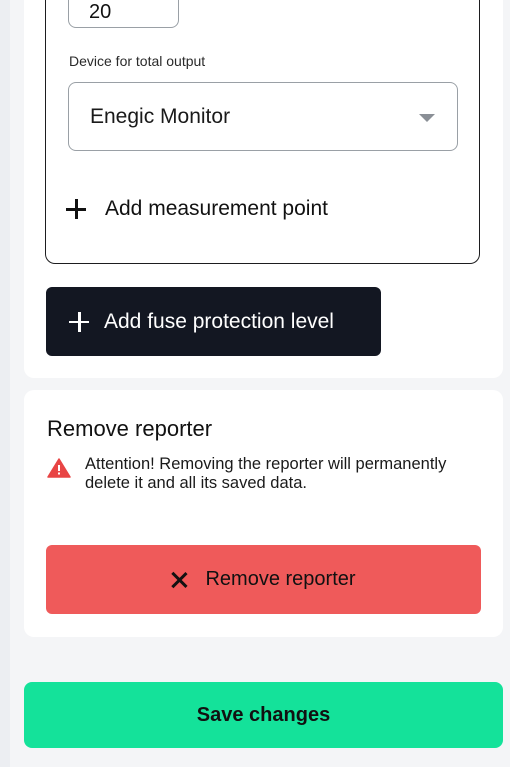 The width and height of the screenshot is (510, 767). I want to click on remove-reporter-button-label: Remove reporter, so click(280, 579).